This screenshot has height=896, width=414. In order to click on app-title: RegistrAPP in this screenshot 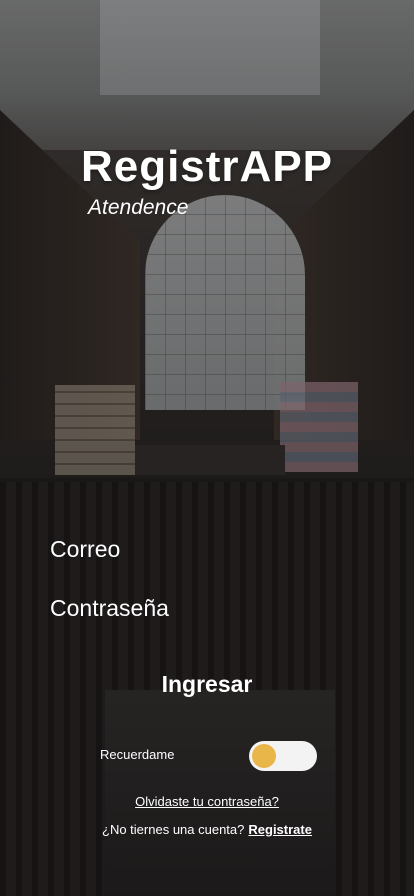, I will do `click(207, 166)`.